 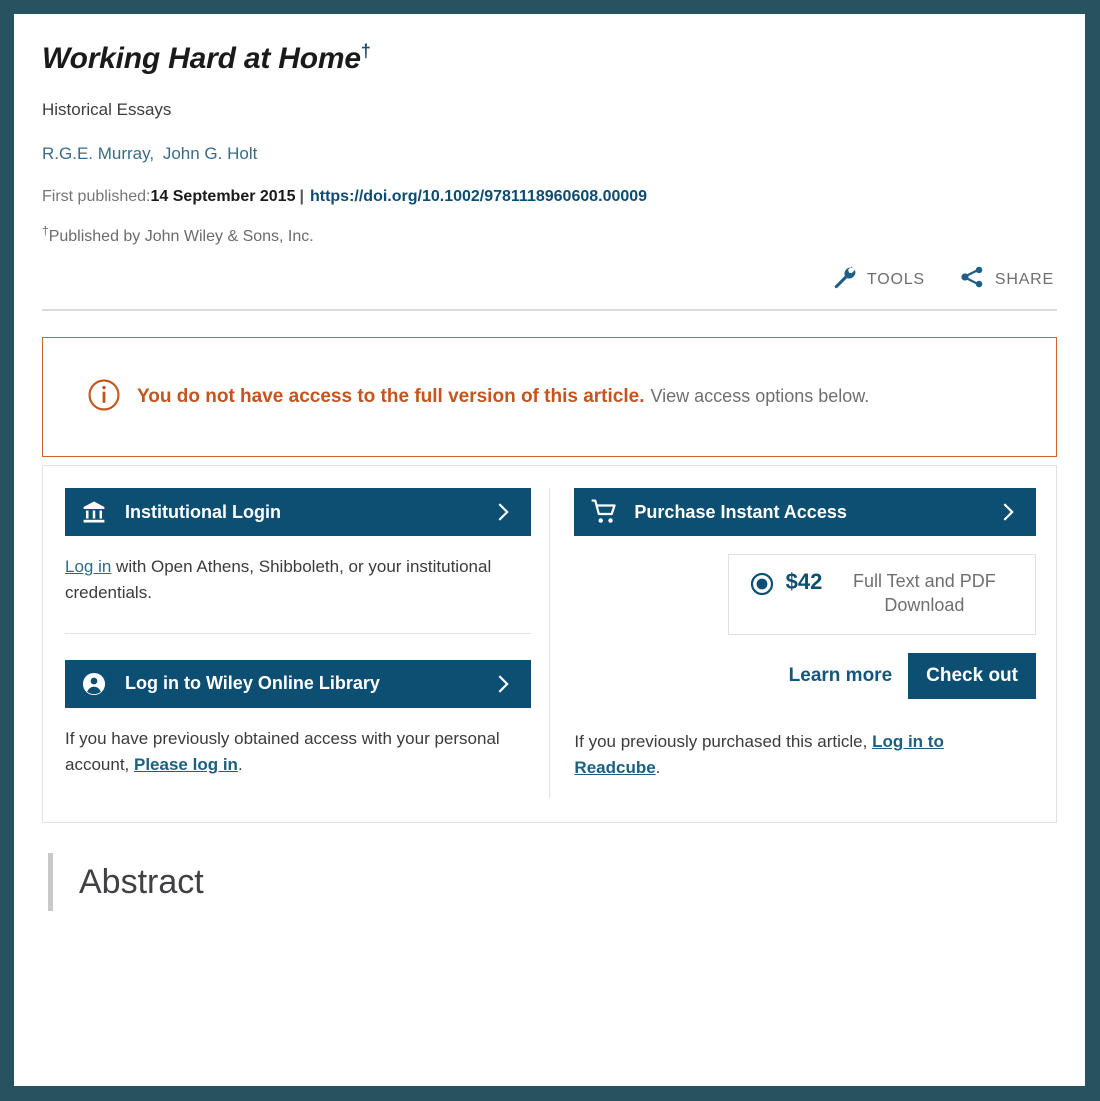 What do you see at coordinates (98, 153) in the screenshot?
I see `author-link-1: R.G.E. Murray,` at bounding box center [98, 153].